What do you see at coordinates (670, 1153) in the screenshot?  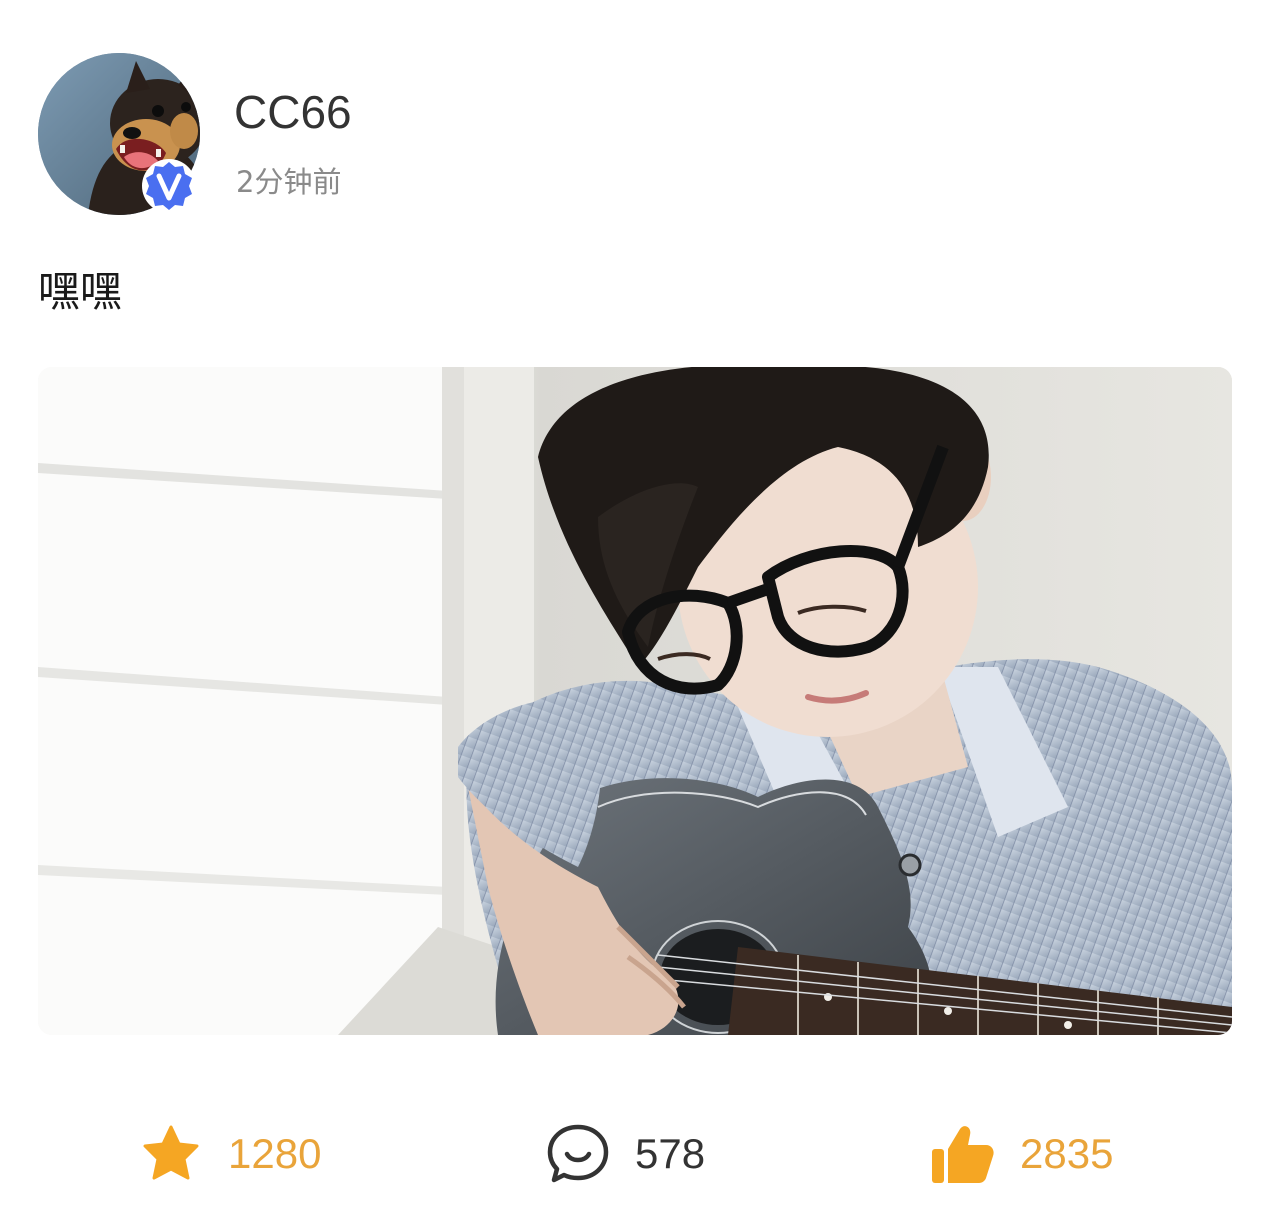 I see `comment-count: 578` at bounding box center [670, 1153].